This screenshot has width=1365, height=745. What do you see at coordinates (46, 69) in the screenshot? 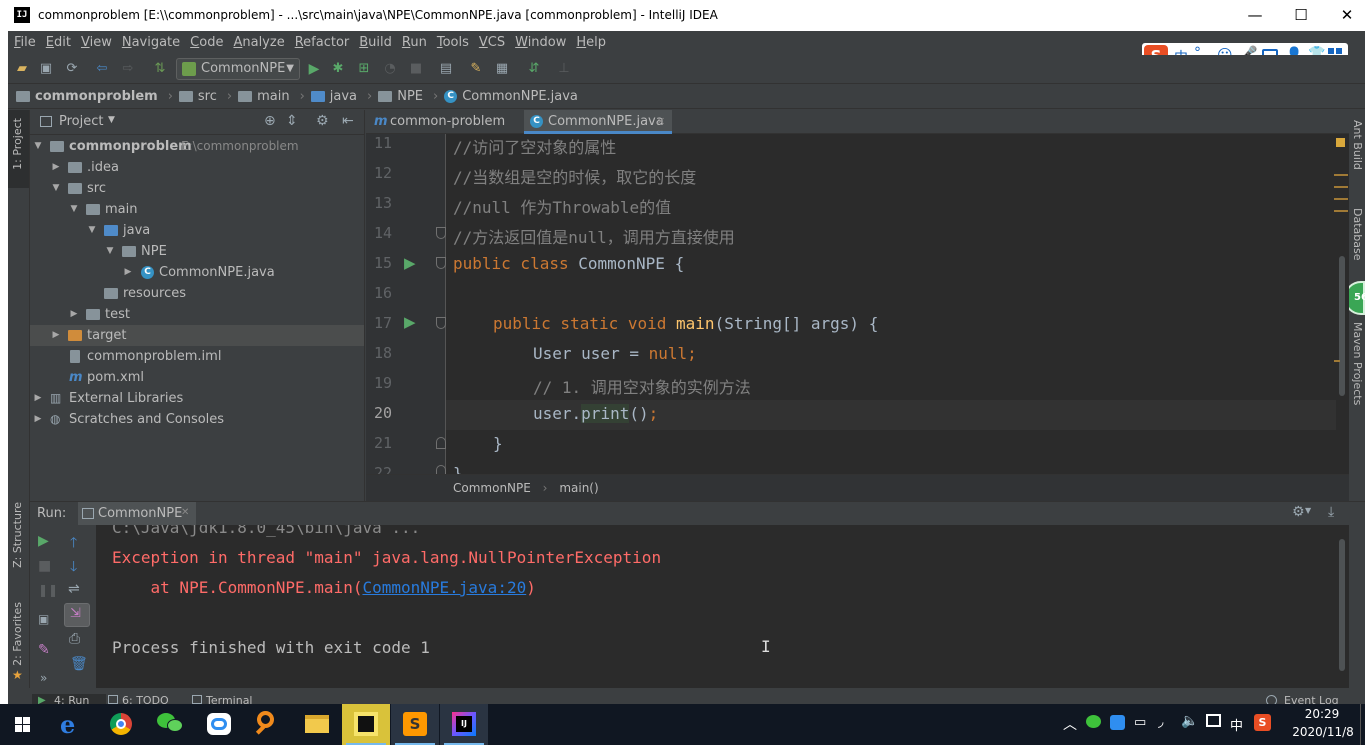
I see `save-all-icon: ▣` at bounding box center [46, 69].